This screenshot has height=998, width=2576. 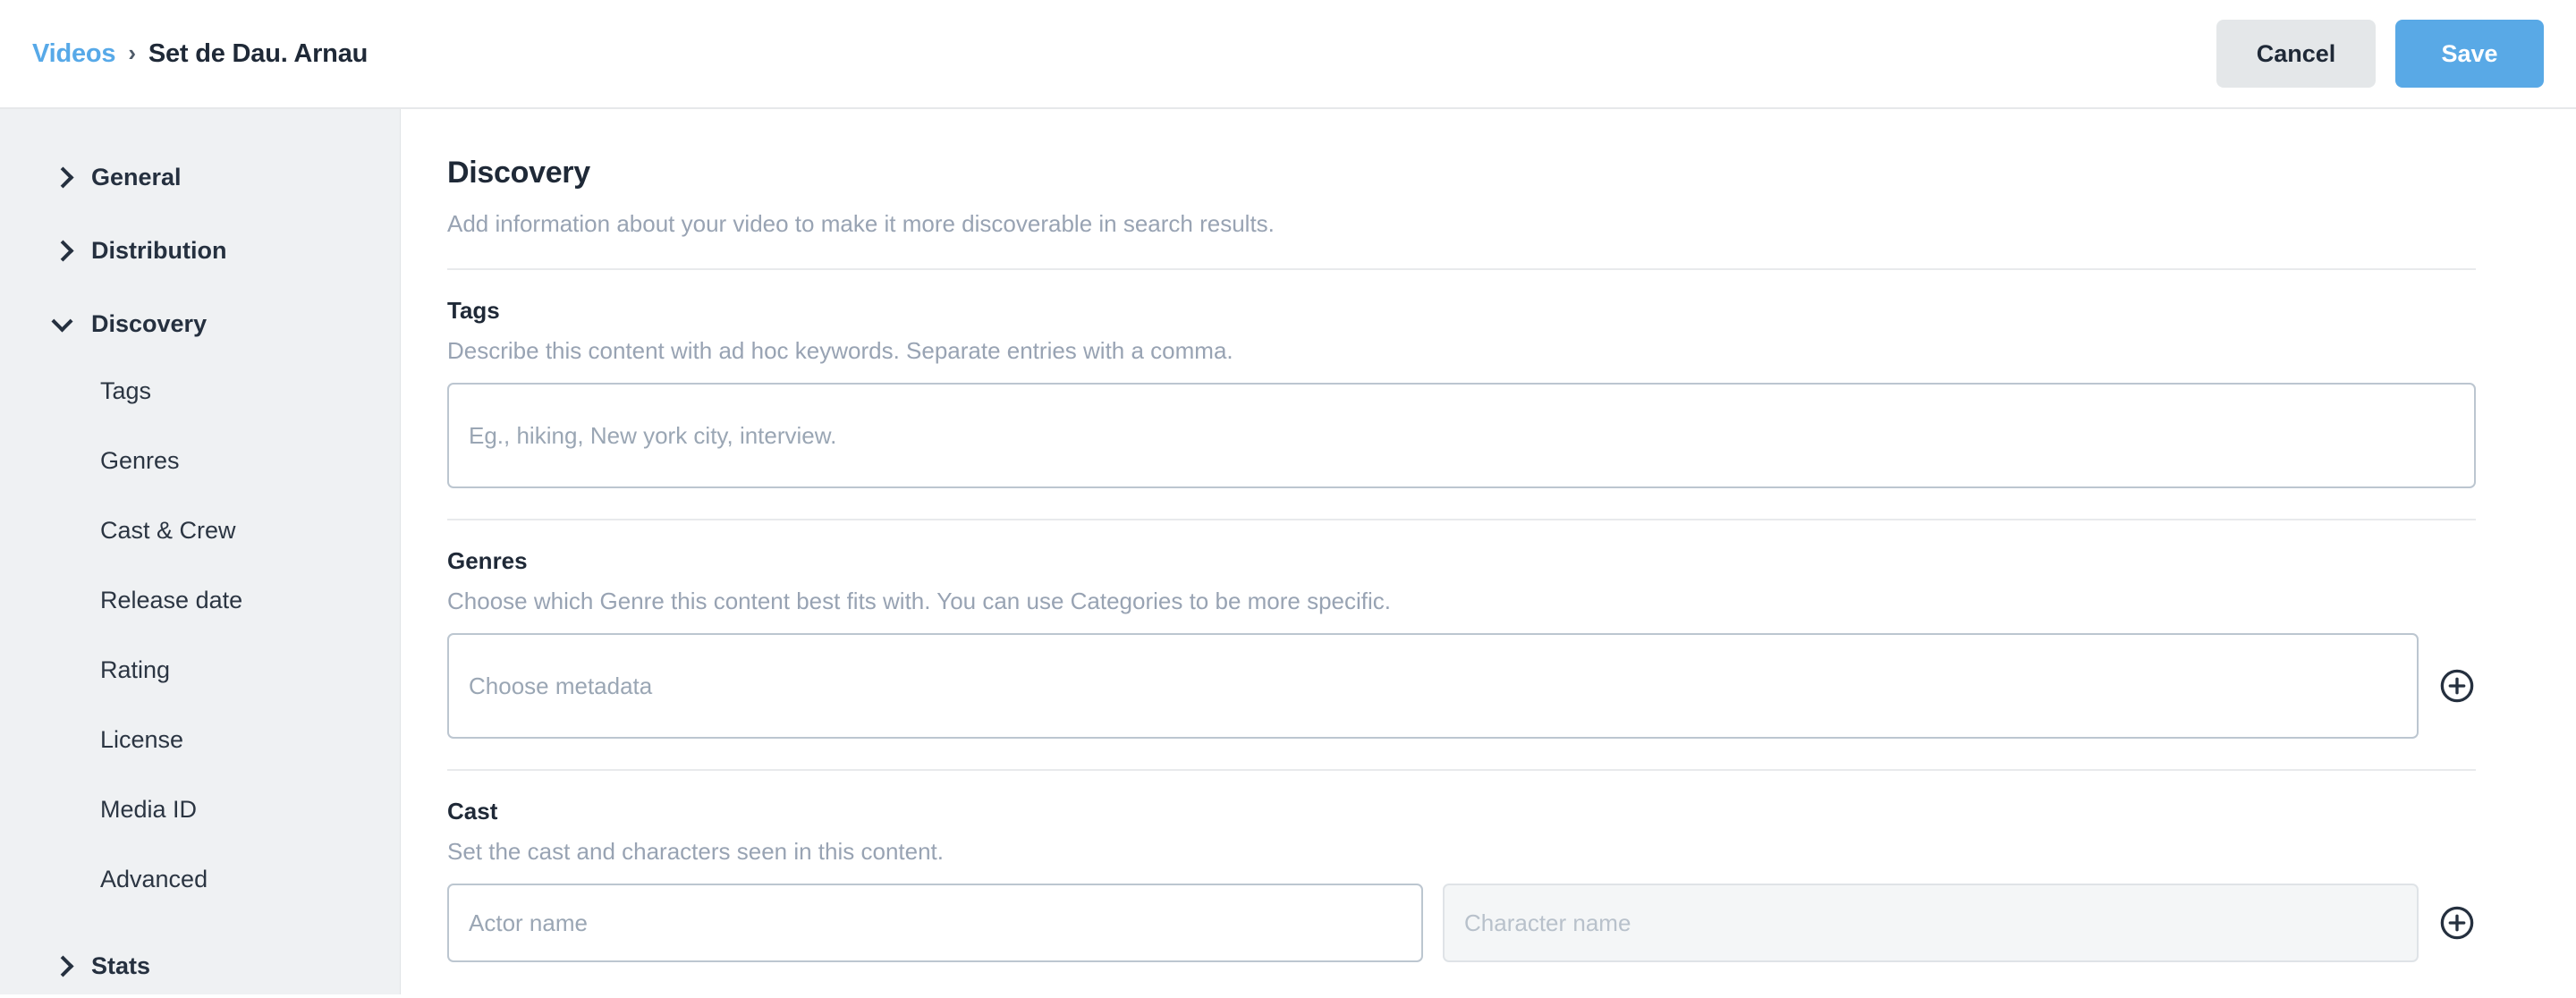 What do you see at coordinates (126, 390) in the screenshot?
I see `sidebar-item-label: Tags` at bounding box center [126, 390].